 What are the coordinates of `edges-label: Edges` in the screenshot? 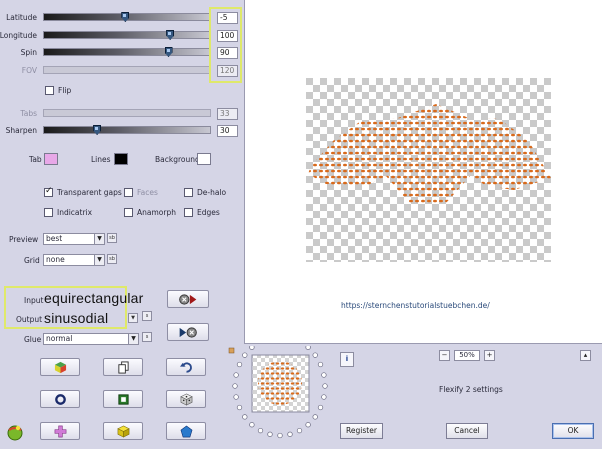 It's located at (208, 212).